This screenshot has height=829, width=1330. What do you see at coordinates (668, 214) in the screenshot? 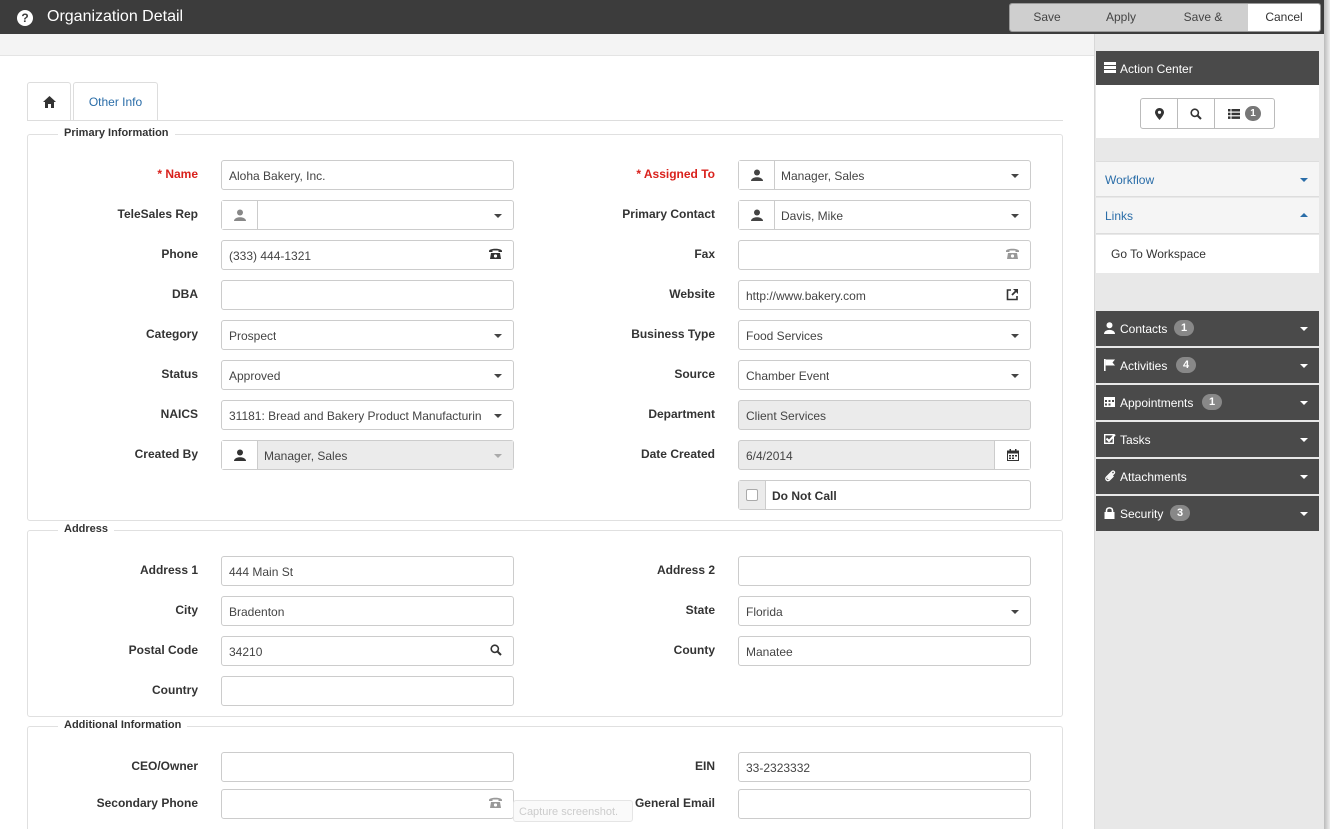
I see `primary-contact-label: Primary Contact` at bounding box center [668, 214].